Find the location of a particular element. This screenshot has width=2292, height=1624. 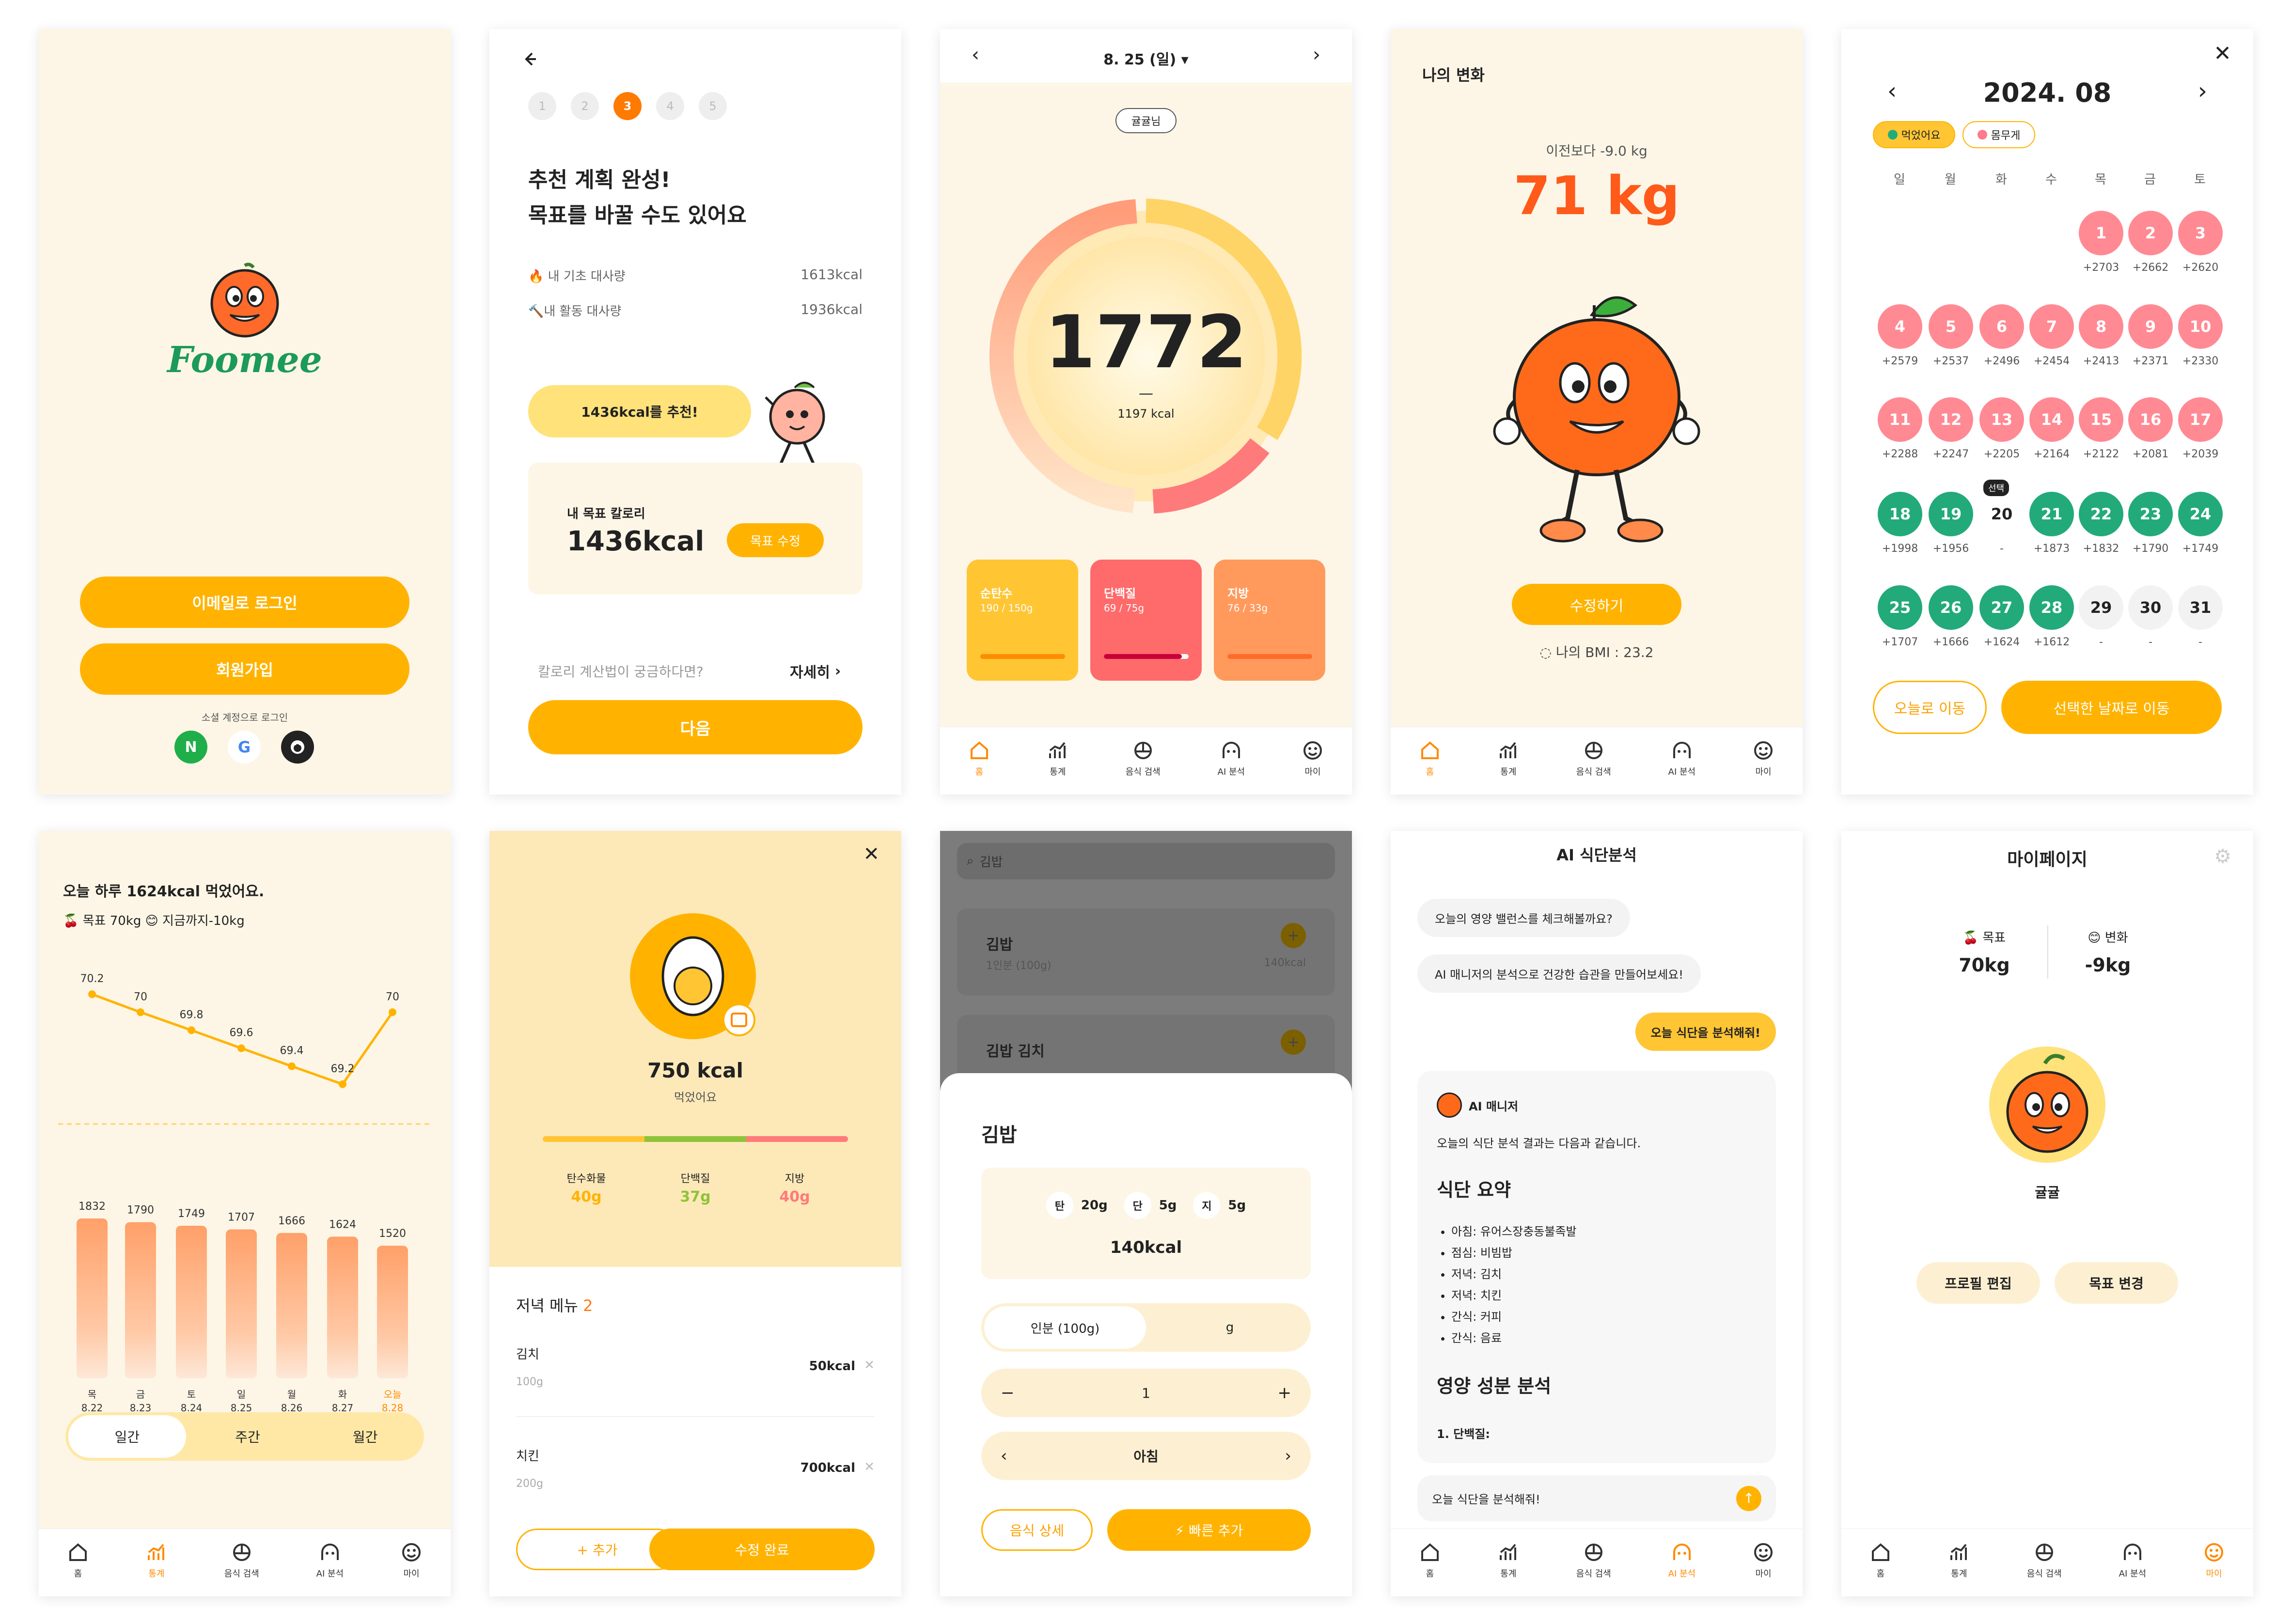

change-goal-button: 목표 변경 is located at coordinates (2116, 1283).